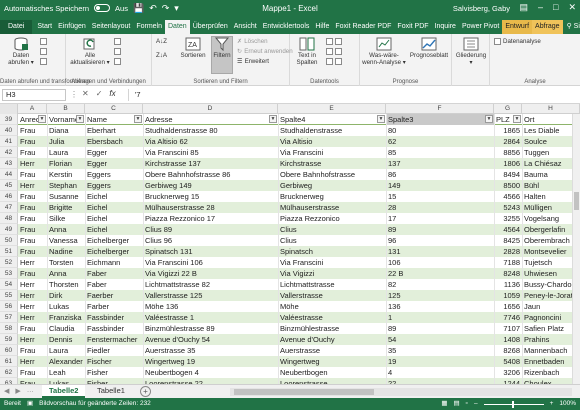 This screenshot has height=410, width=580. What do you see at coordinates (547, 163) in the screenshot?
I see `cell-ort: La Chiésaz` at bounding box center [547, 163].